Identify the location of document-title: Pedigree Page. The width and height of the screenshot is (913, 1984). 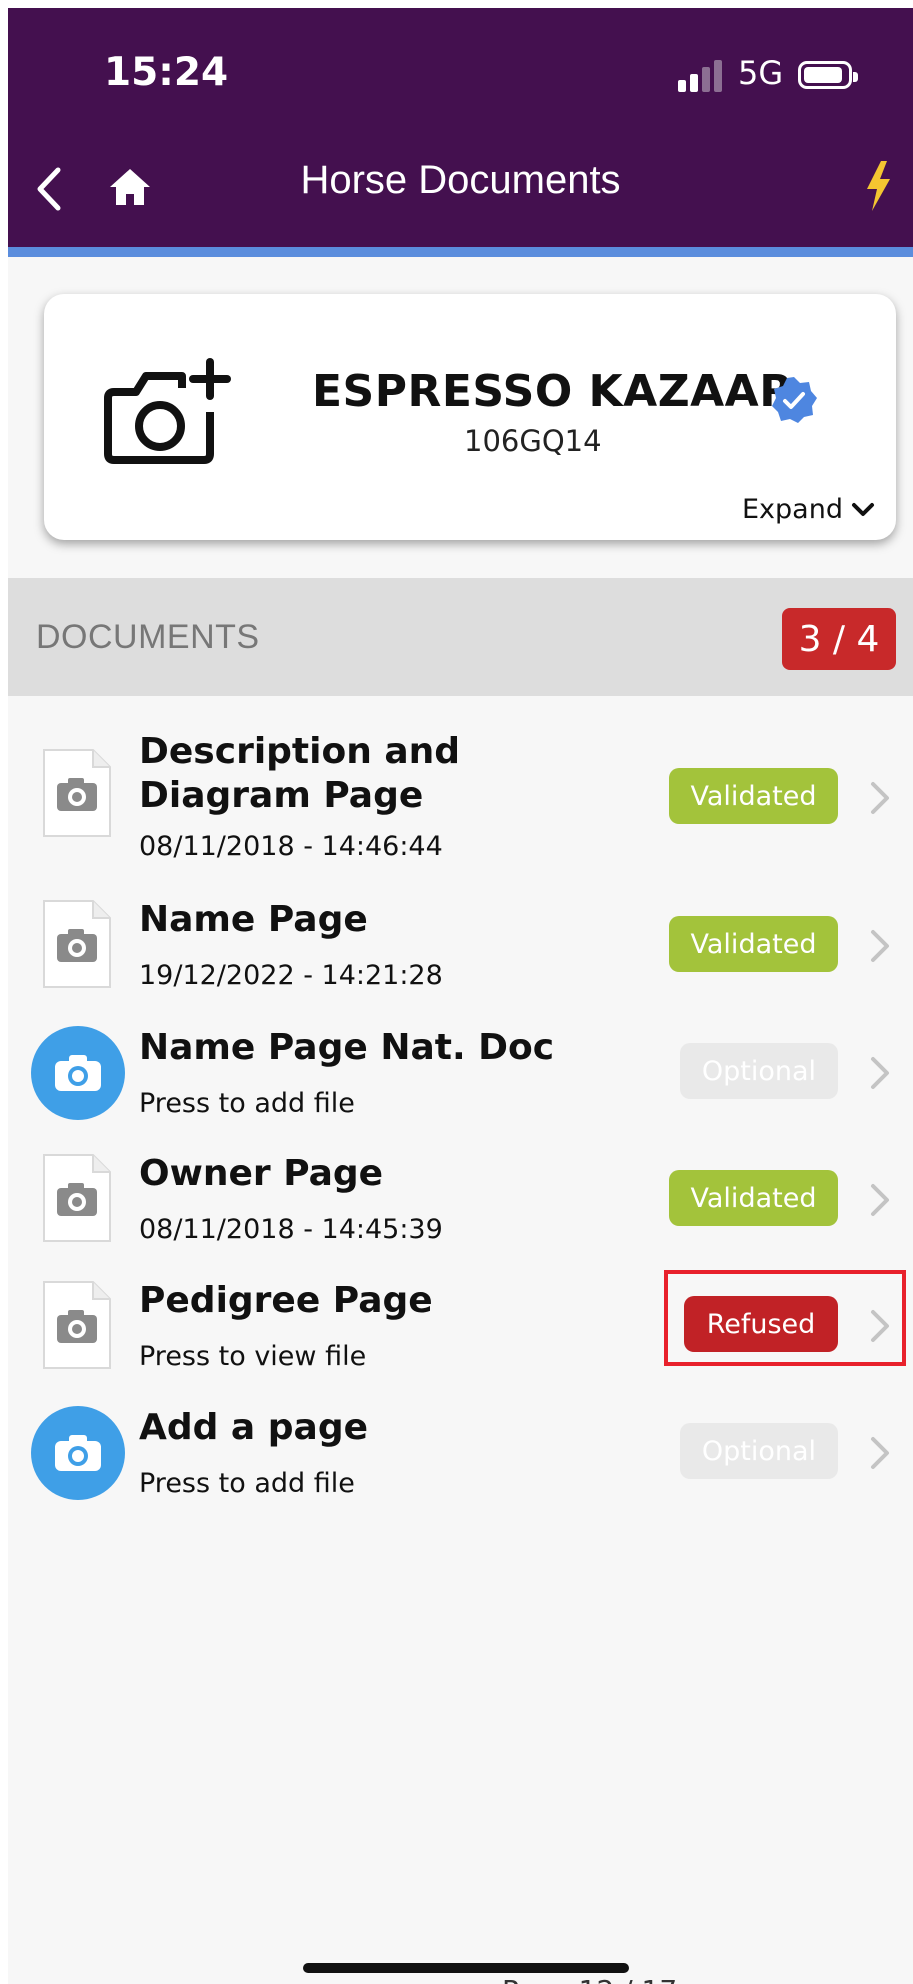
(286, 1300).